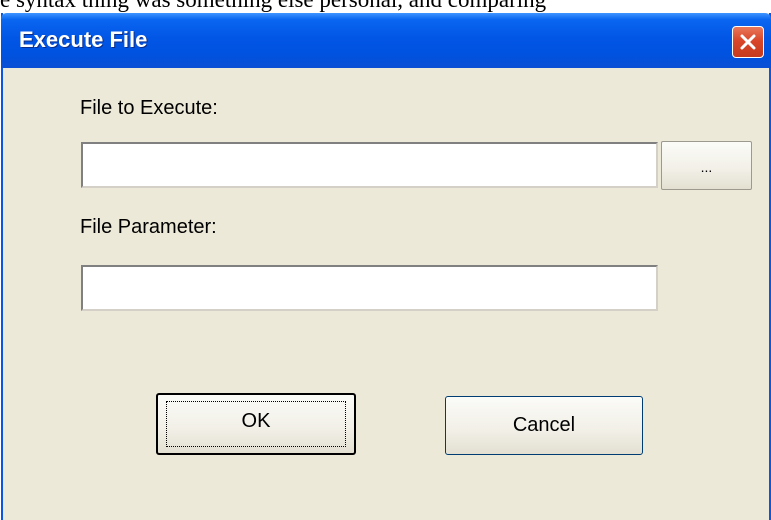 This screenshot has height=520, width=771. Describe the element at coordinates (369, 288) in the screenshot. I see `file-parameter-input` at that location.